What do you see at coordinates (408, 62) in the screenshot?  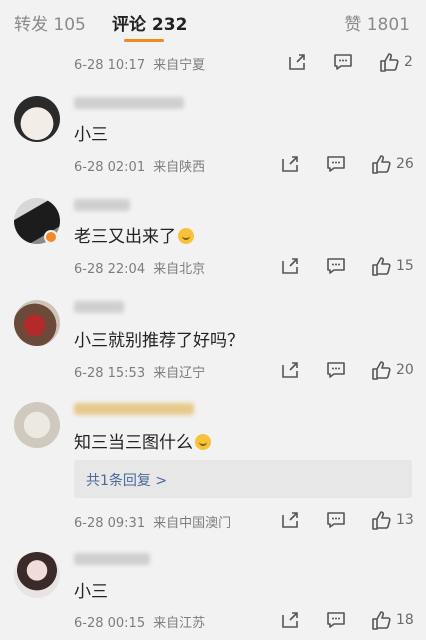 I see `like-count: 2` at bounding box center [408, 62].